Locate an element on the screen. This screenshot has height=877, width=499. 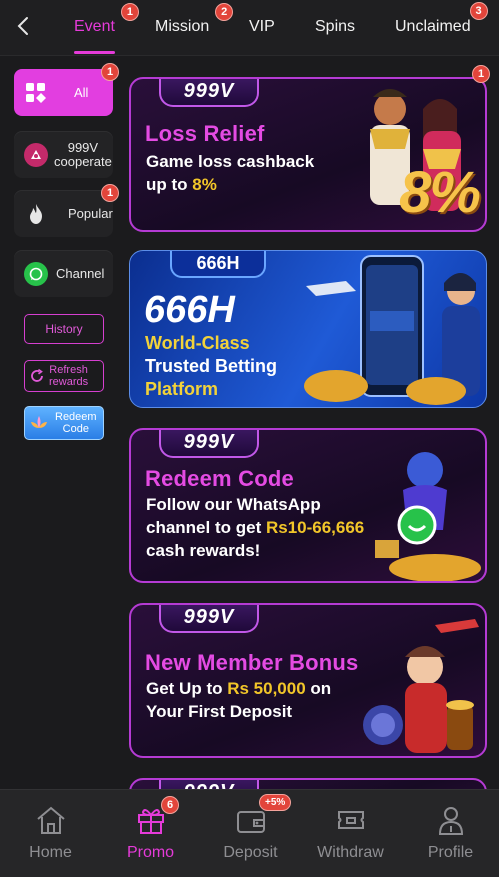
tab-unclaimed-badge: 3 is located at coordinates (478, 11).